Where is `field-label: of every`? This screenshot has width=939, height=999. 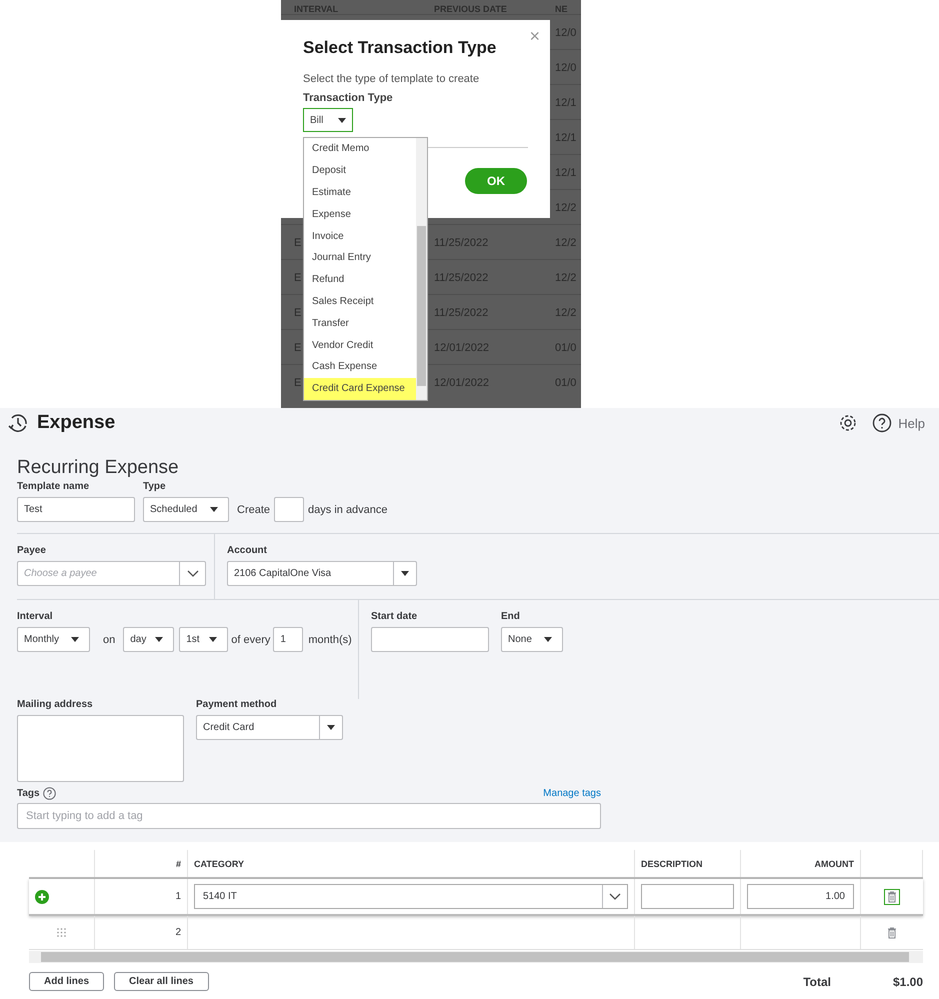 field-label: of every is located at coordinates (250, 640).